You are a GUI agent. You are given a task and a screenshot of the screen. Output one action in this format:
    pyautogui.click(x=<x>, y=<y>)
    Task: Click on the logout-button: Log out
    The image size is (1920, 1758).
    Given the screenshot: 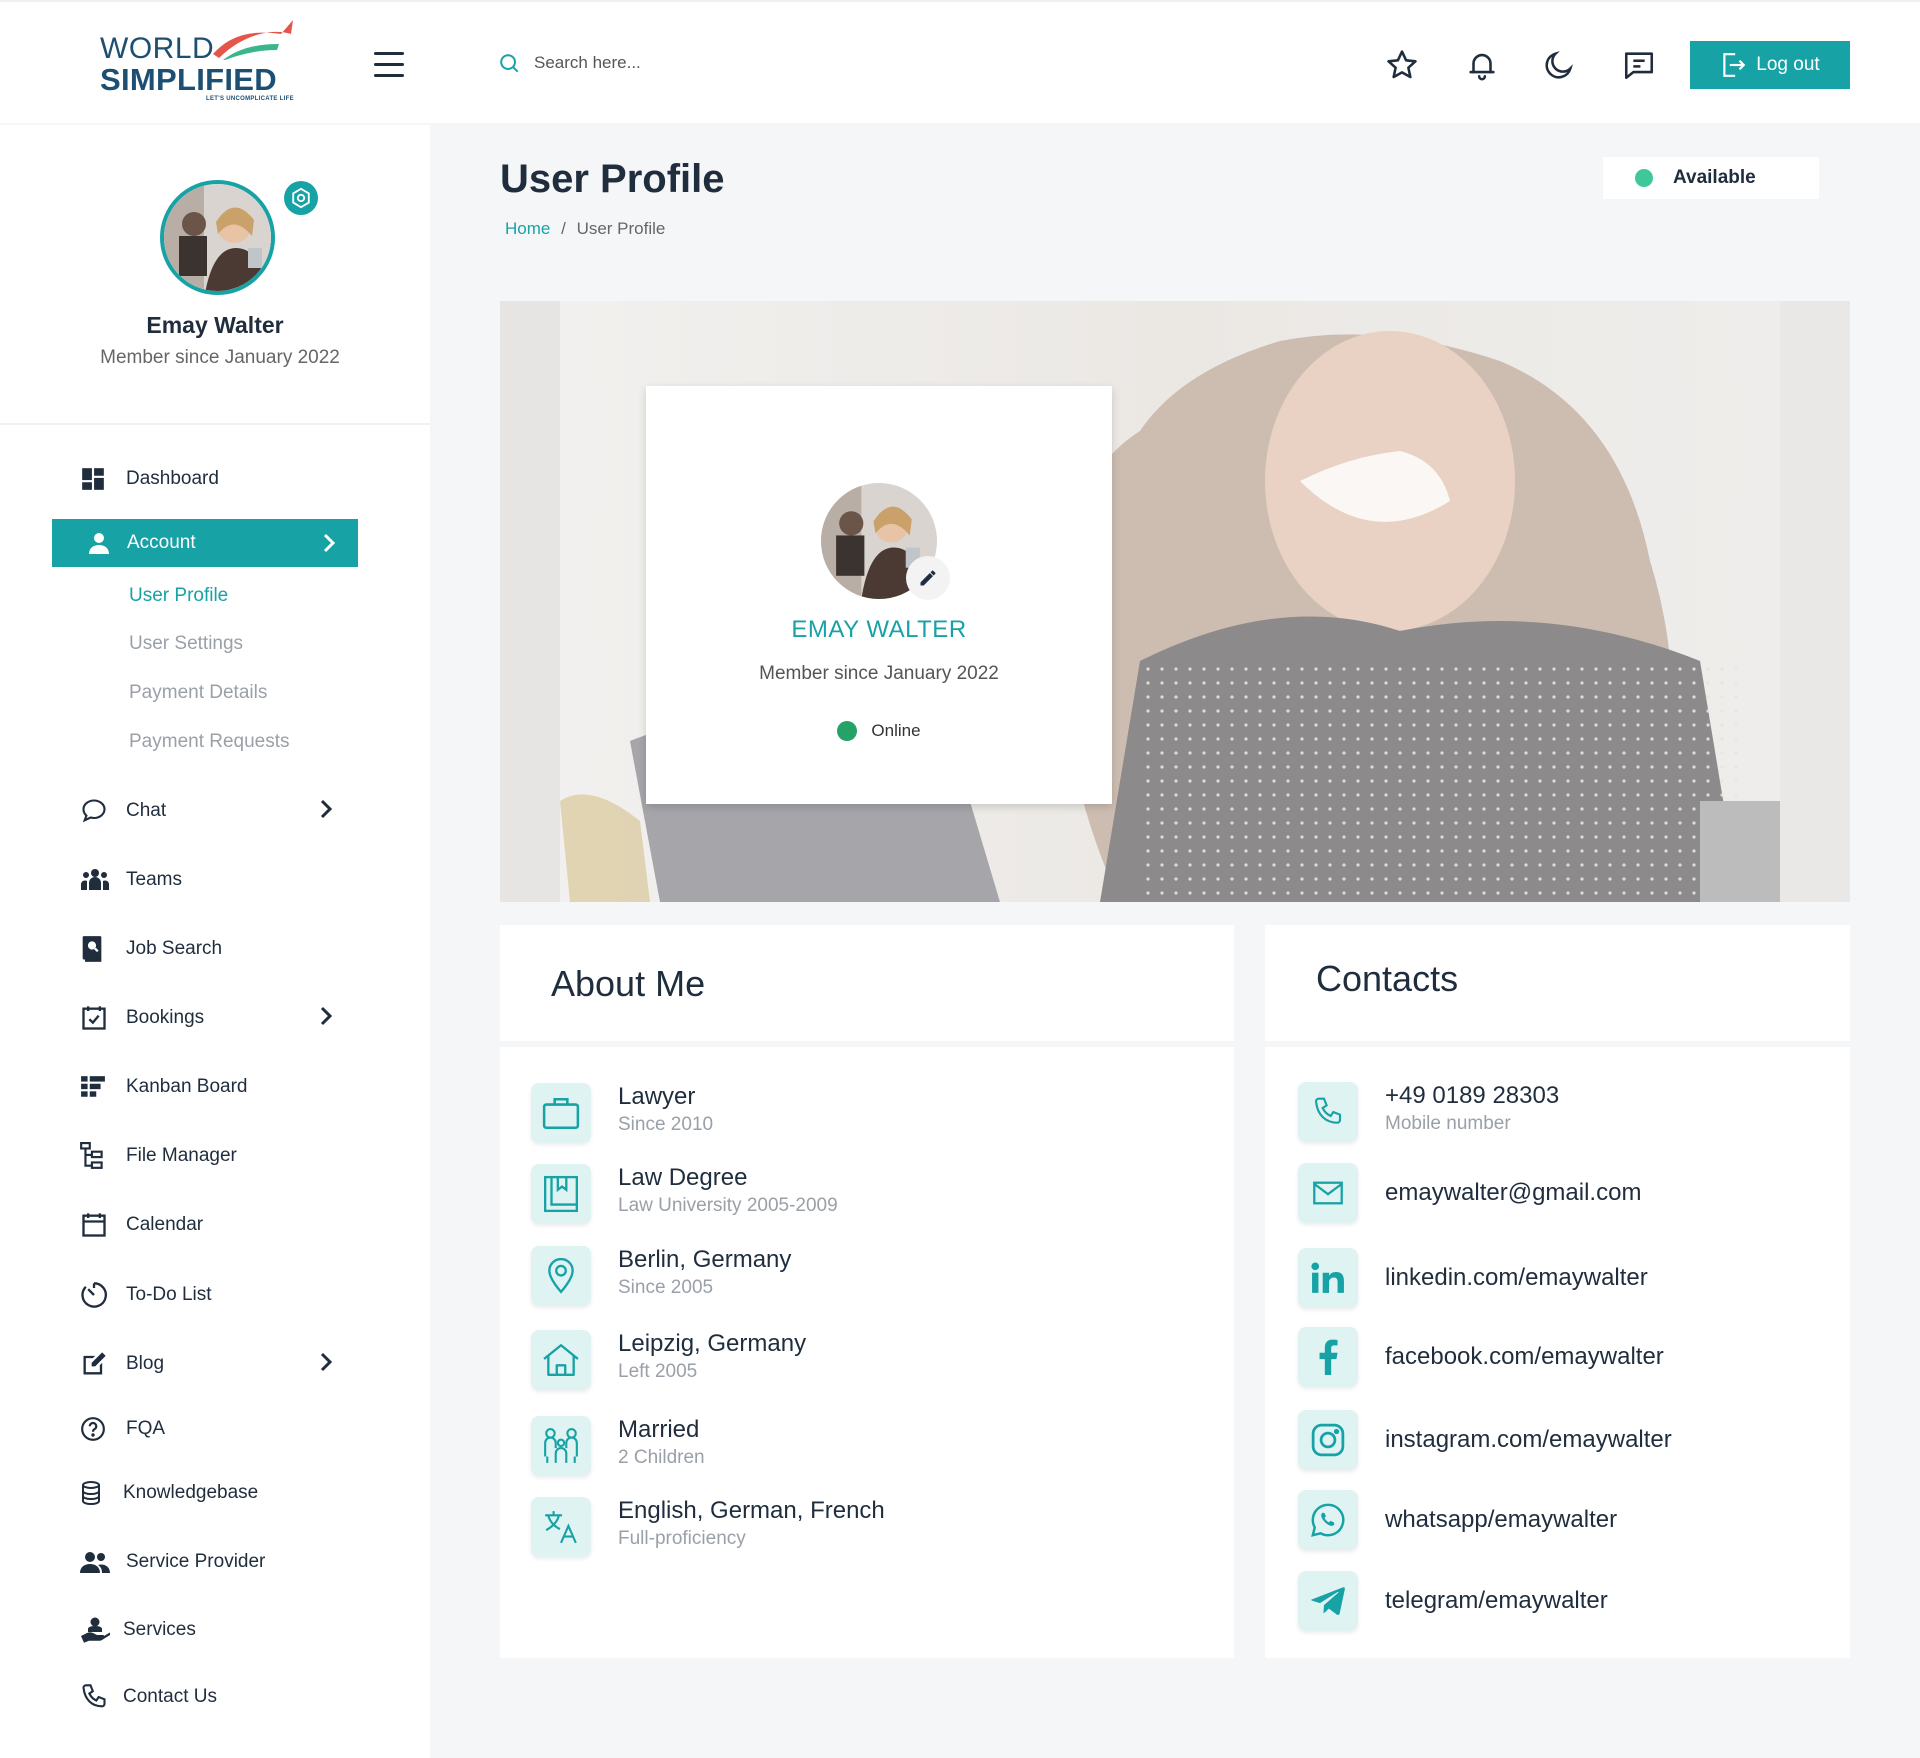 What is the action you would take?
    pyautogui.click(x=1770, y=65)
    